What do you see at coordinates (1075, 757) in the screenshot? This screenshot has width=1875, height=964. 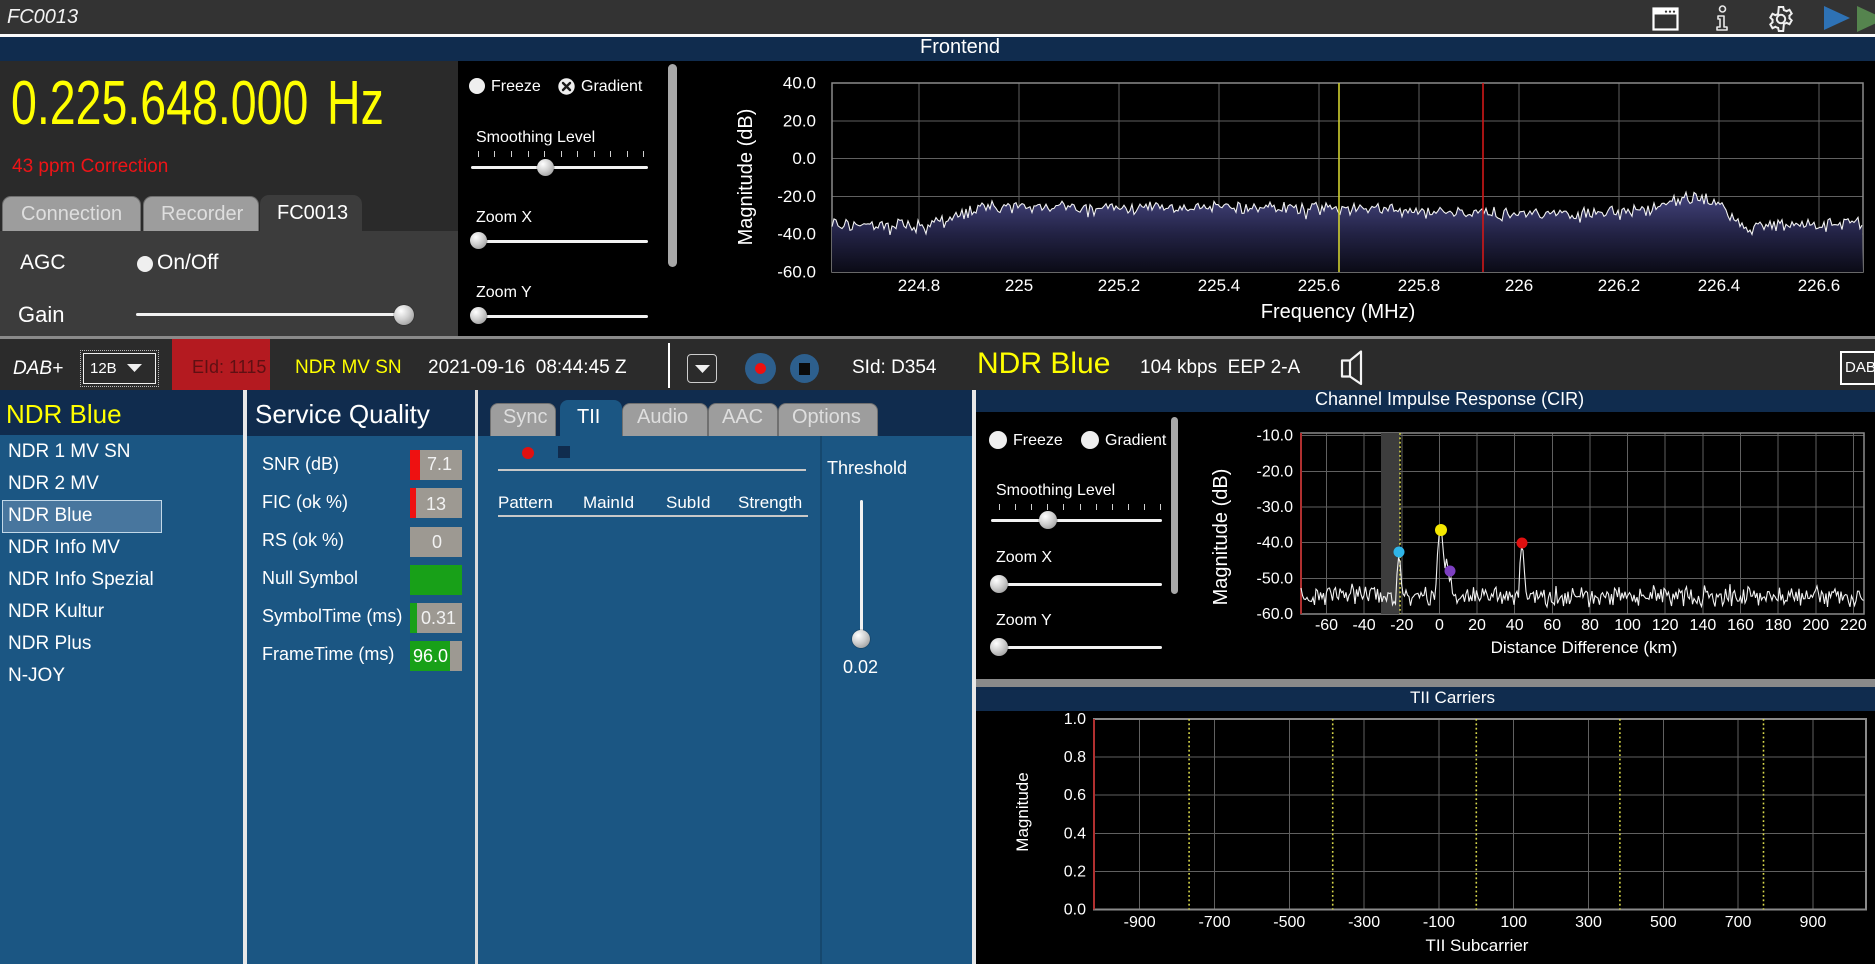 I see `svg-text: 0.8` at bounding box center [1075, 757].